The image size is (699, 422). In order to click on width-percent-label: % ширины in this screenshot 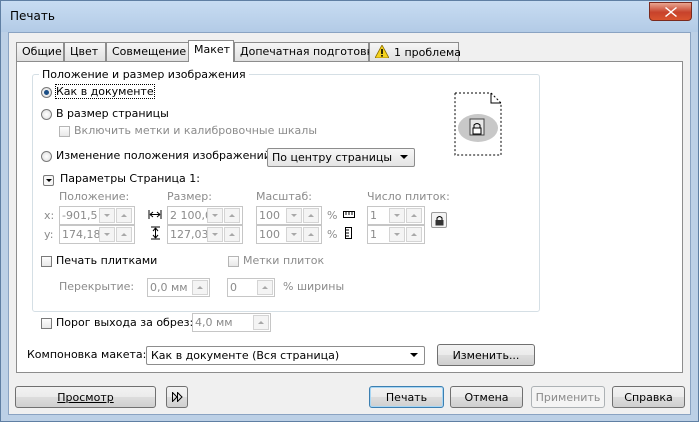, I will do `click(314, 286)`.